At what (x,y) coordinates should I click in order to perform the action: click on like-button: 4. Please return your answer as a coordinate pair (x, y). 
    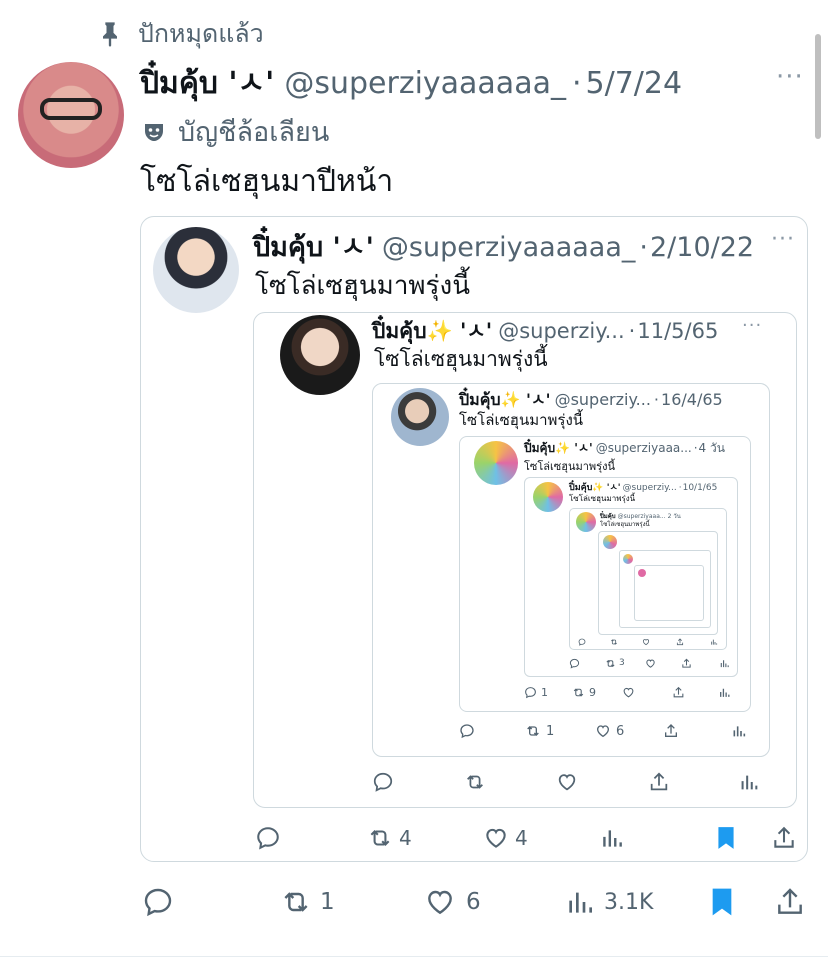
    Looking at the image, I should click on (505, 838).